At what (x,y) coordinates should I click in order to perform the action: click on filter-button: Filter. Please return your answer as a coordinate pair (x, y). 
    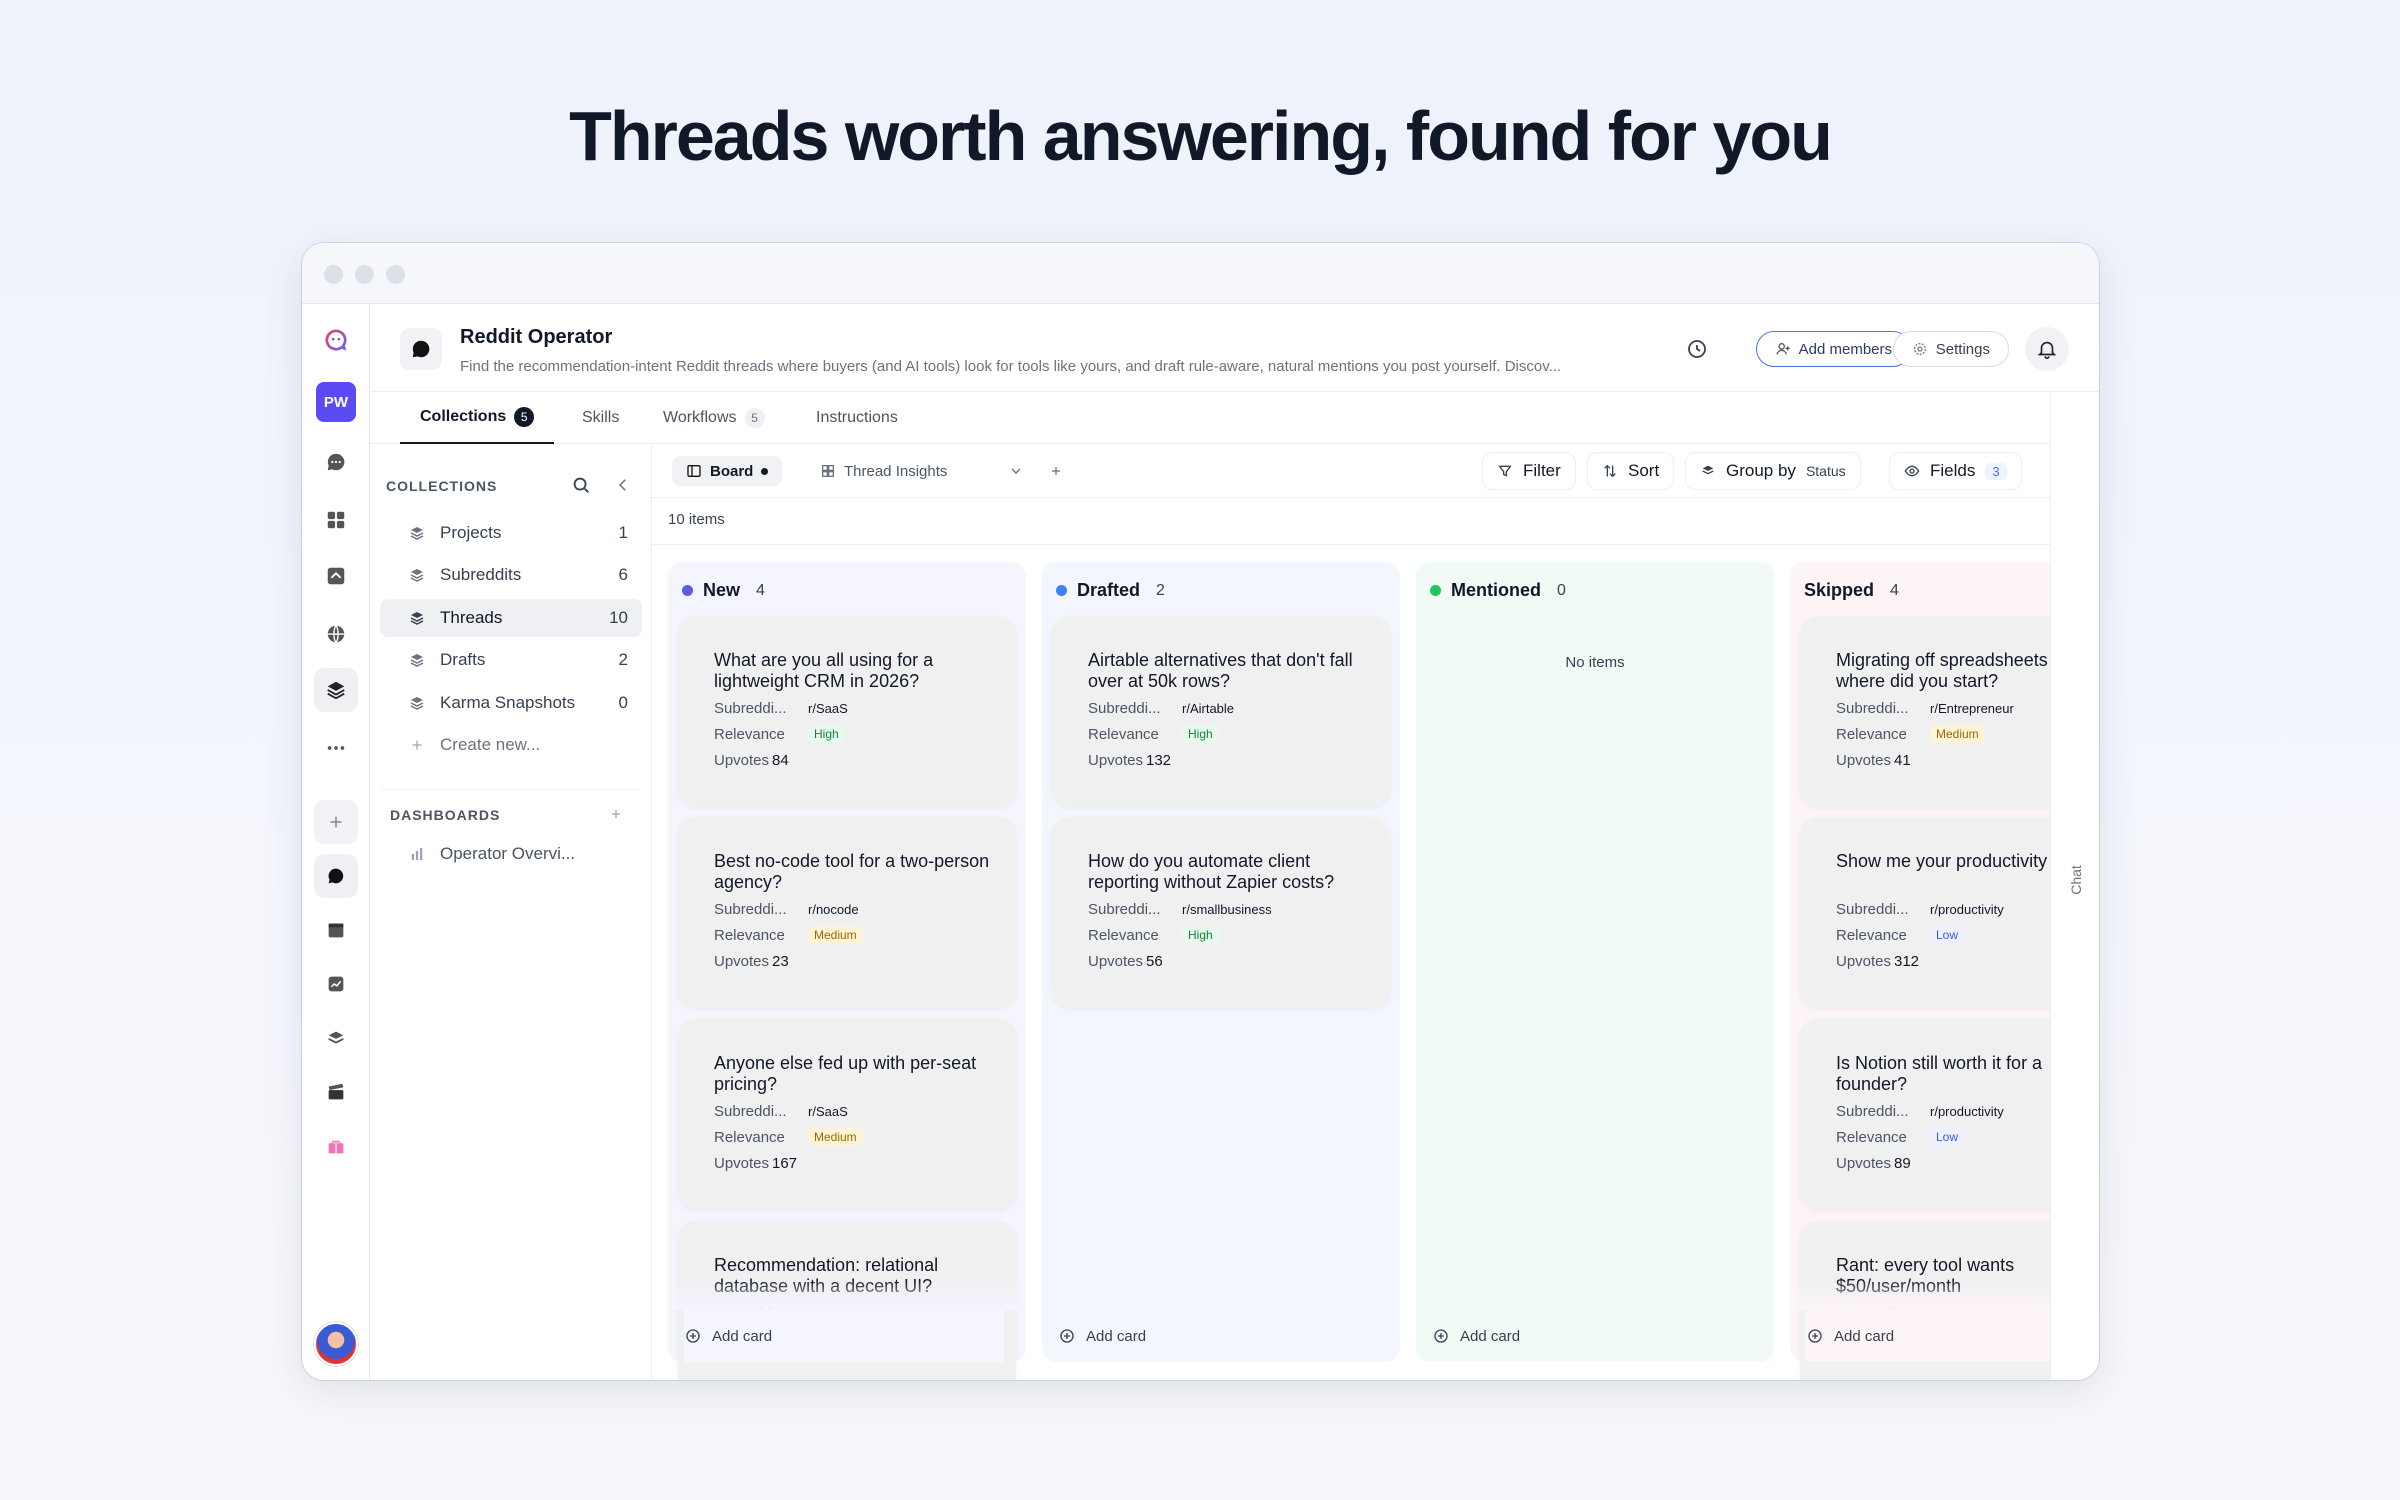
    Looking at the image, I should click on (1529, 471).